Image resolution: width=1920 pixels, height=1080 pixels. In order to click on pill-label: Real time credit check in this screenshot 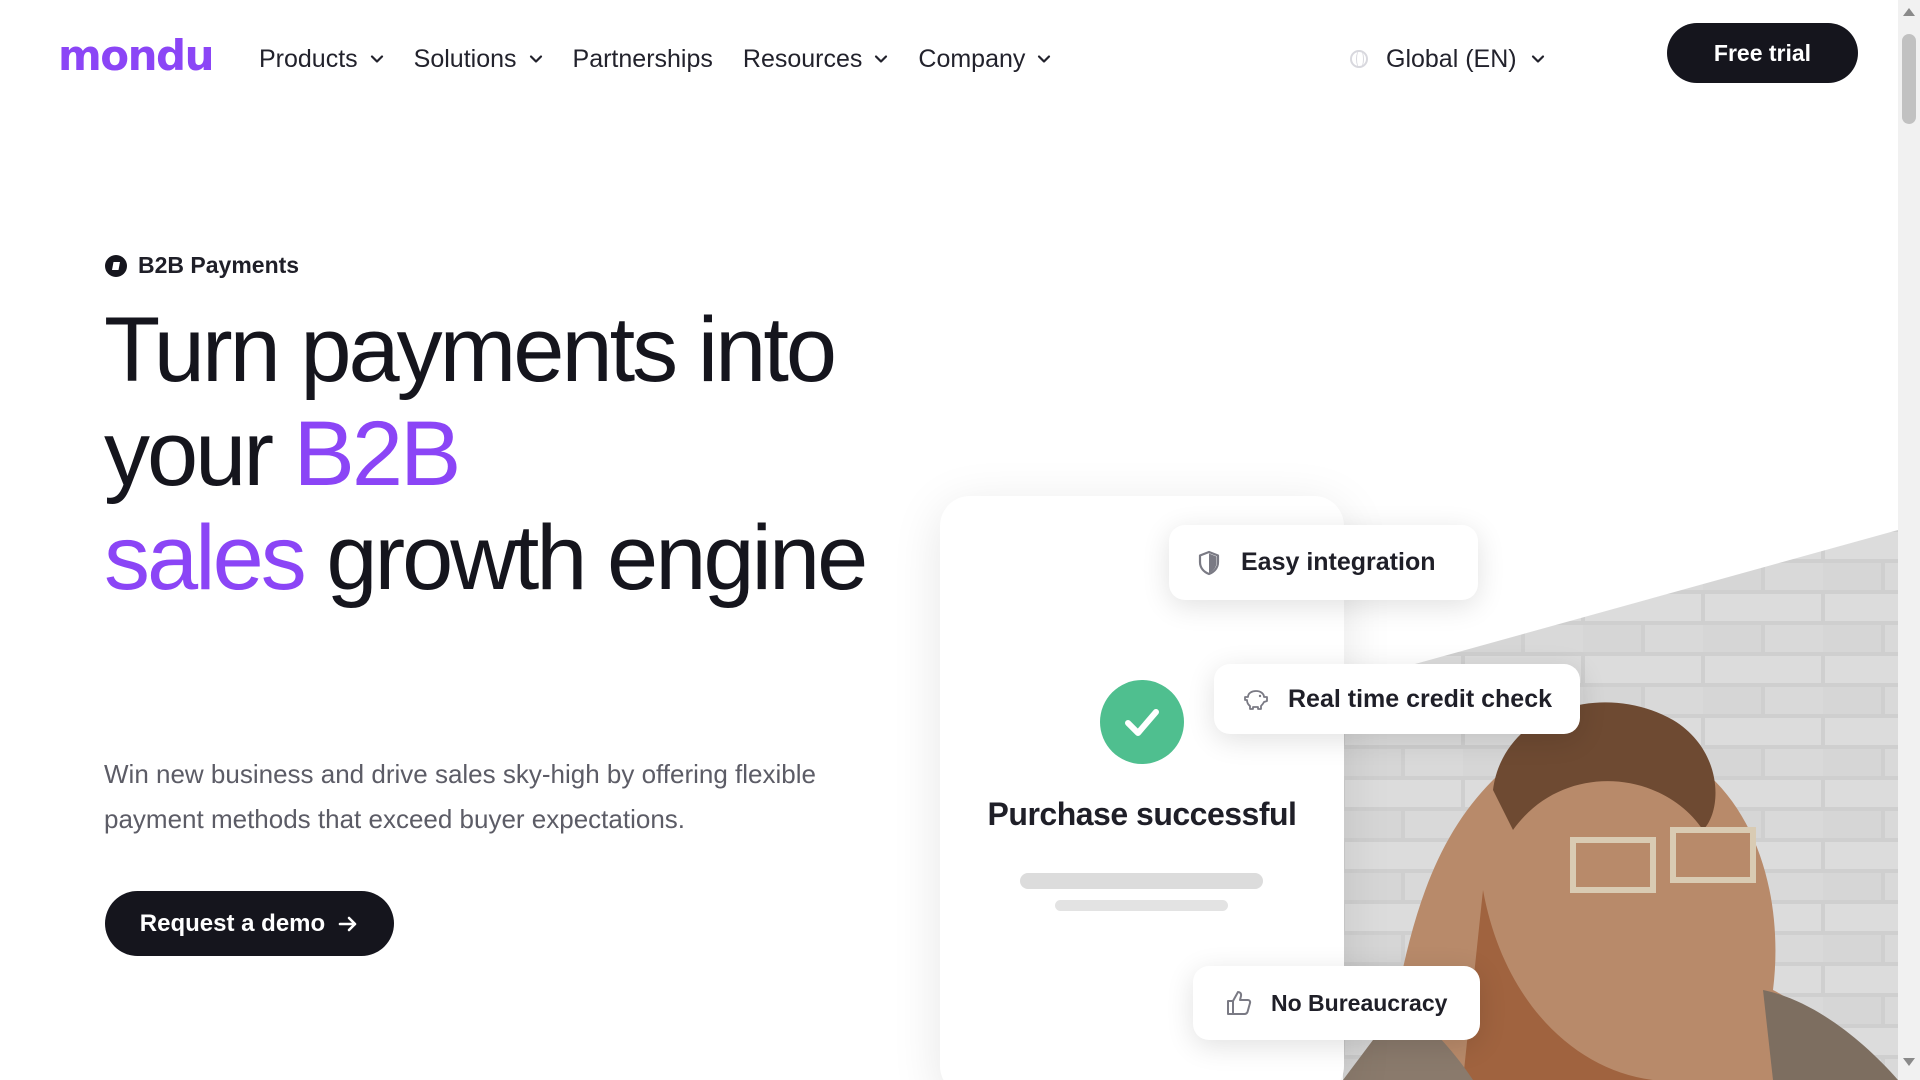, I will do `click(1420, 698)`.